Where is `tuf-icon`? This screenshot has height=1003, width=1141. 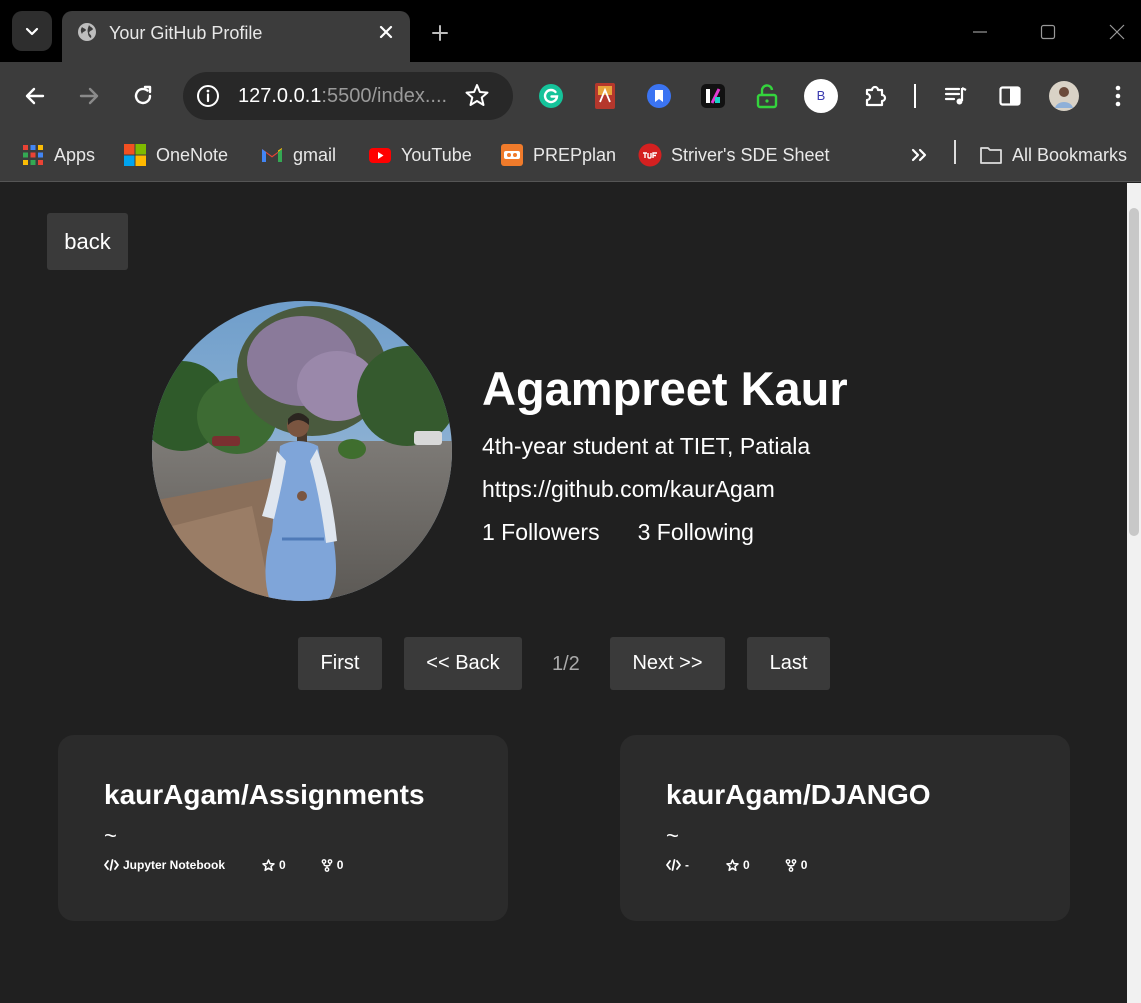
tuf-icon is located at coordinates (650, 155).